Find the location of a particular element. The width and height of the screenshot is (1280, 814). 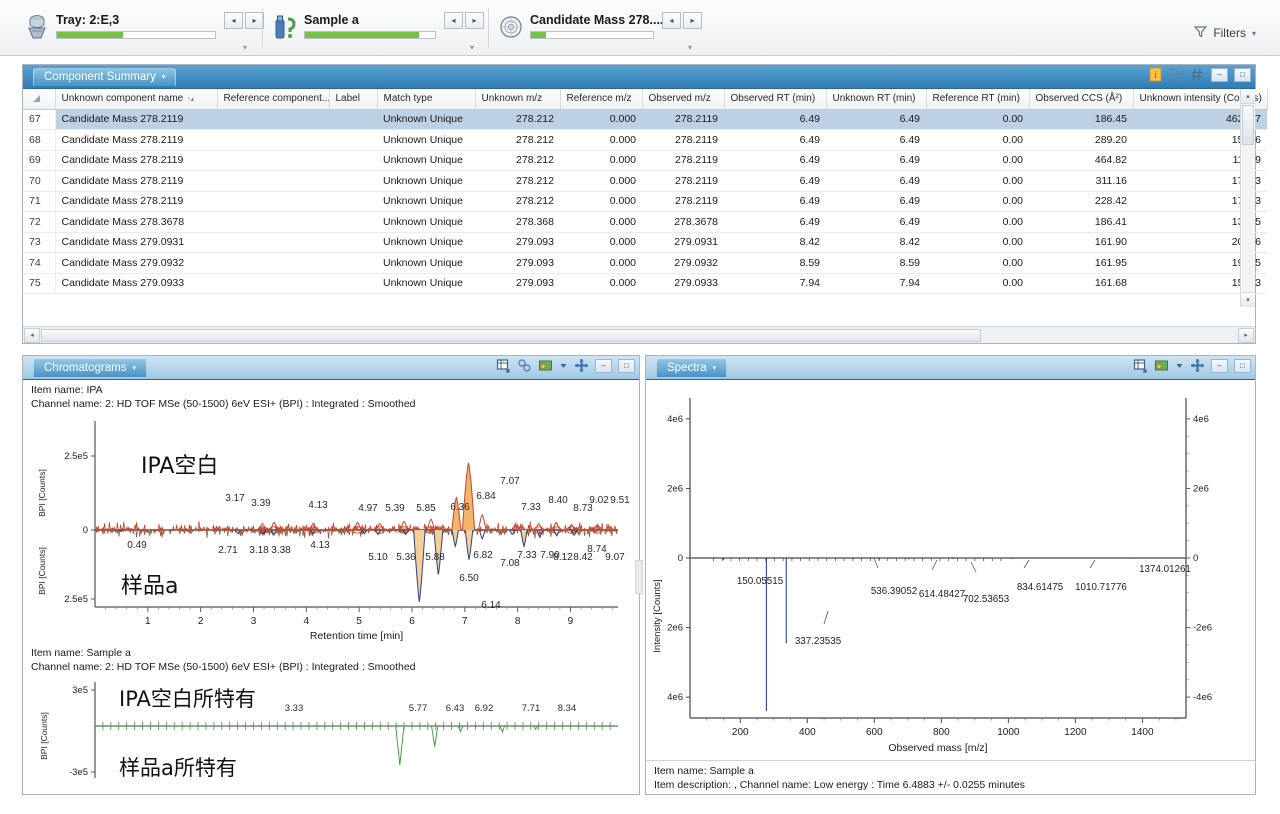

scroll-right-button: ▸ is located at coordinates (1246, 335).